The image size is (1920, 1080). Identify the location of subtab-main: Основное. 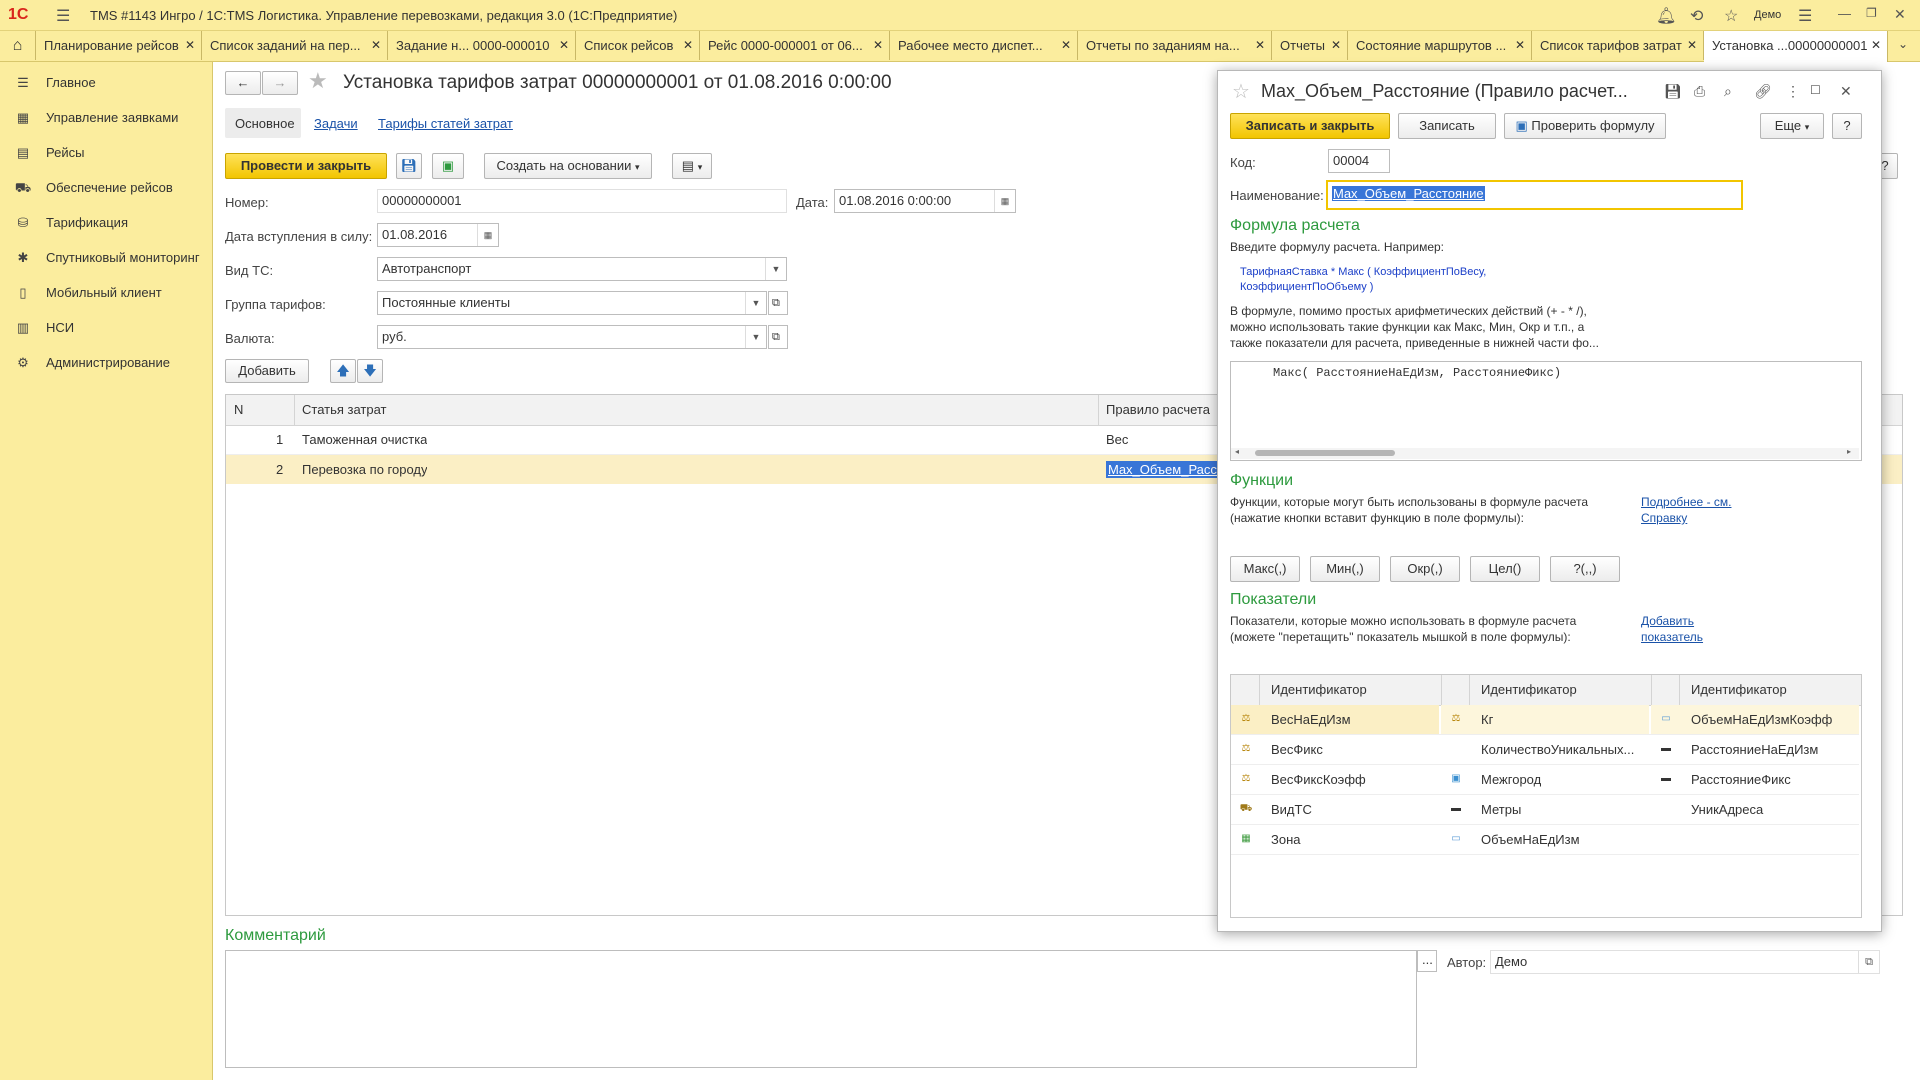
(263, 123).